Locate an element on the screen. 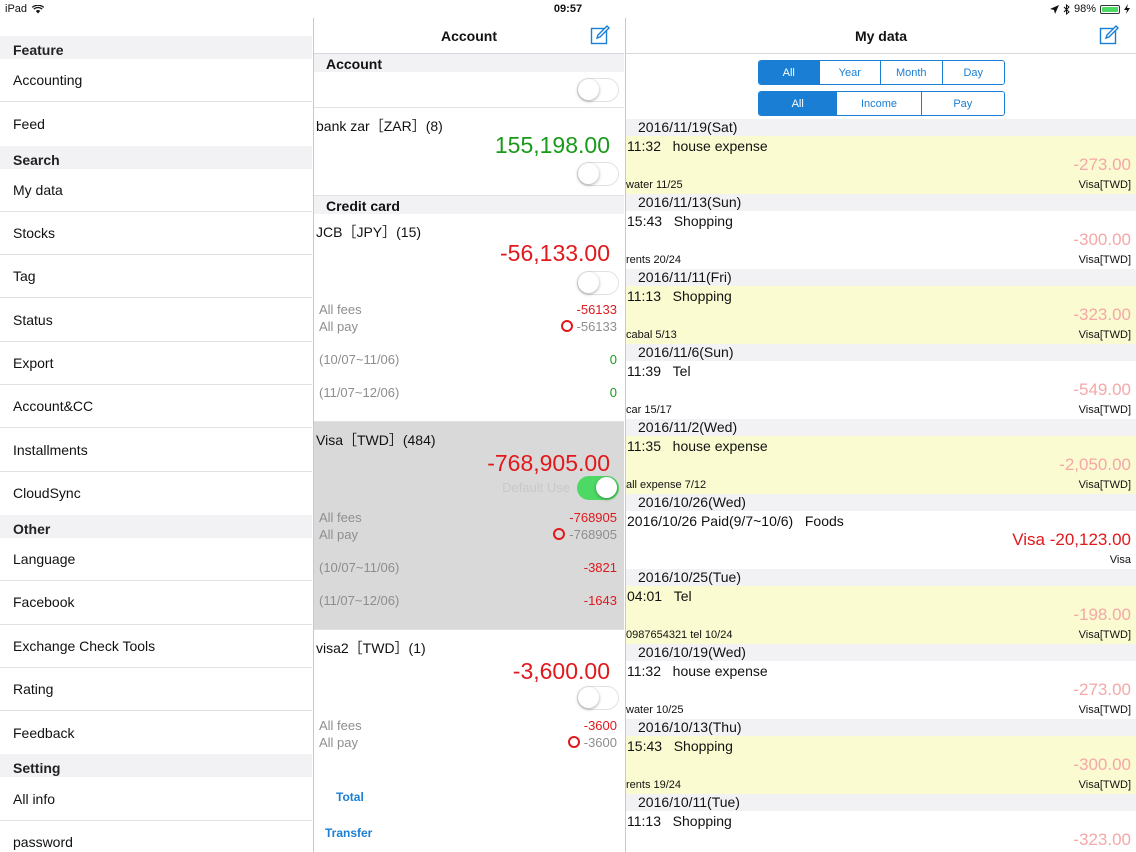 This screenshot has height=852, width=1136. all-fees-value: -3600 is located at coordinates (600, 725).